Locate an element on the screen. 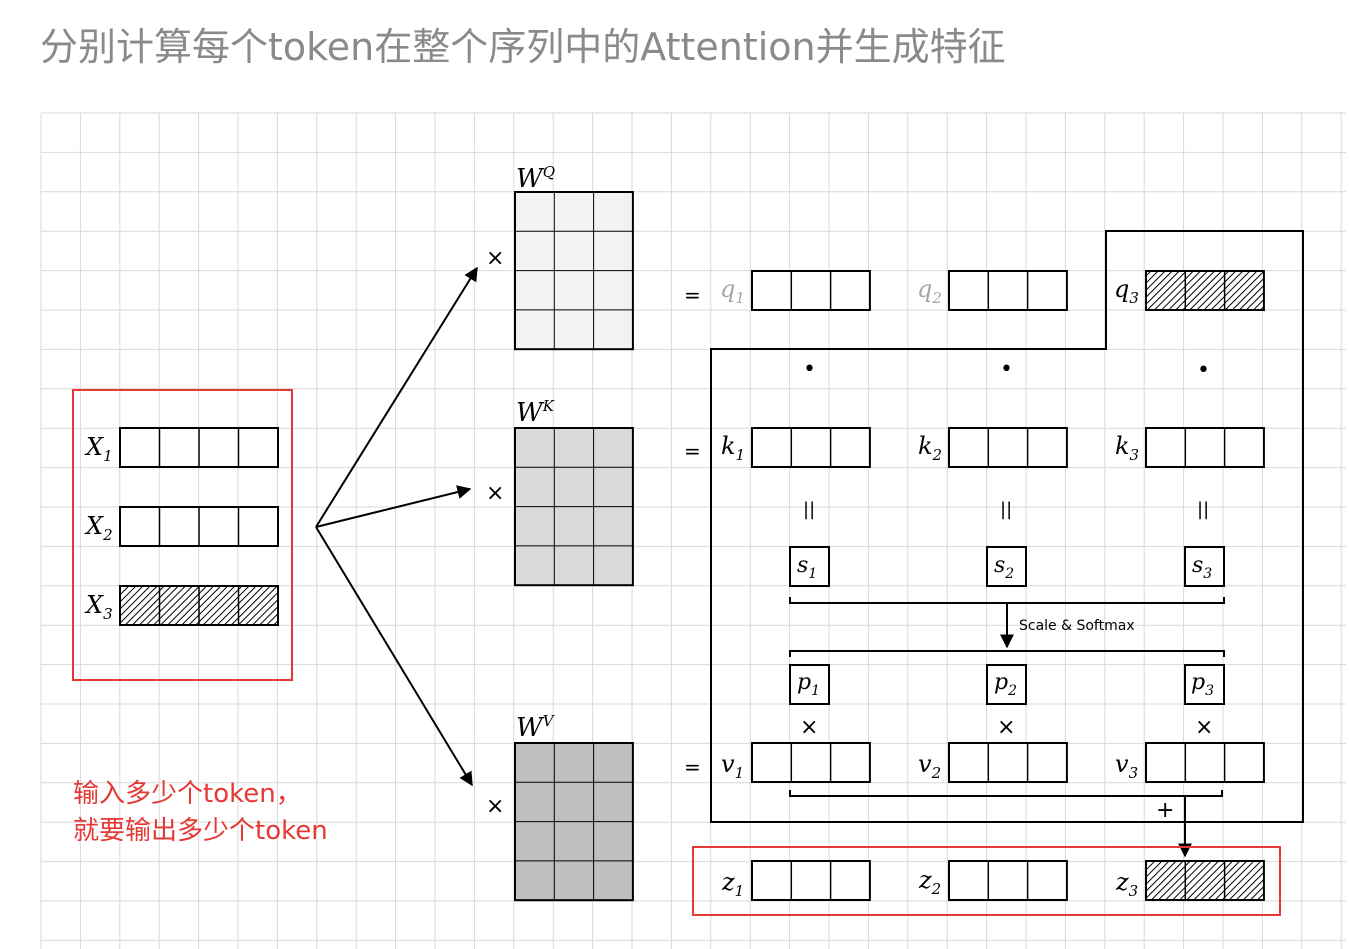 Image resolution: width=1349 pixels, height=949 pixels. prob-bracket is located at coordinates (1007, 653).